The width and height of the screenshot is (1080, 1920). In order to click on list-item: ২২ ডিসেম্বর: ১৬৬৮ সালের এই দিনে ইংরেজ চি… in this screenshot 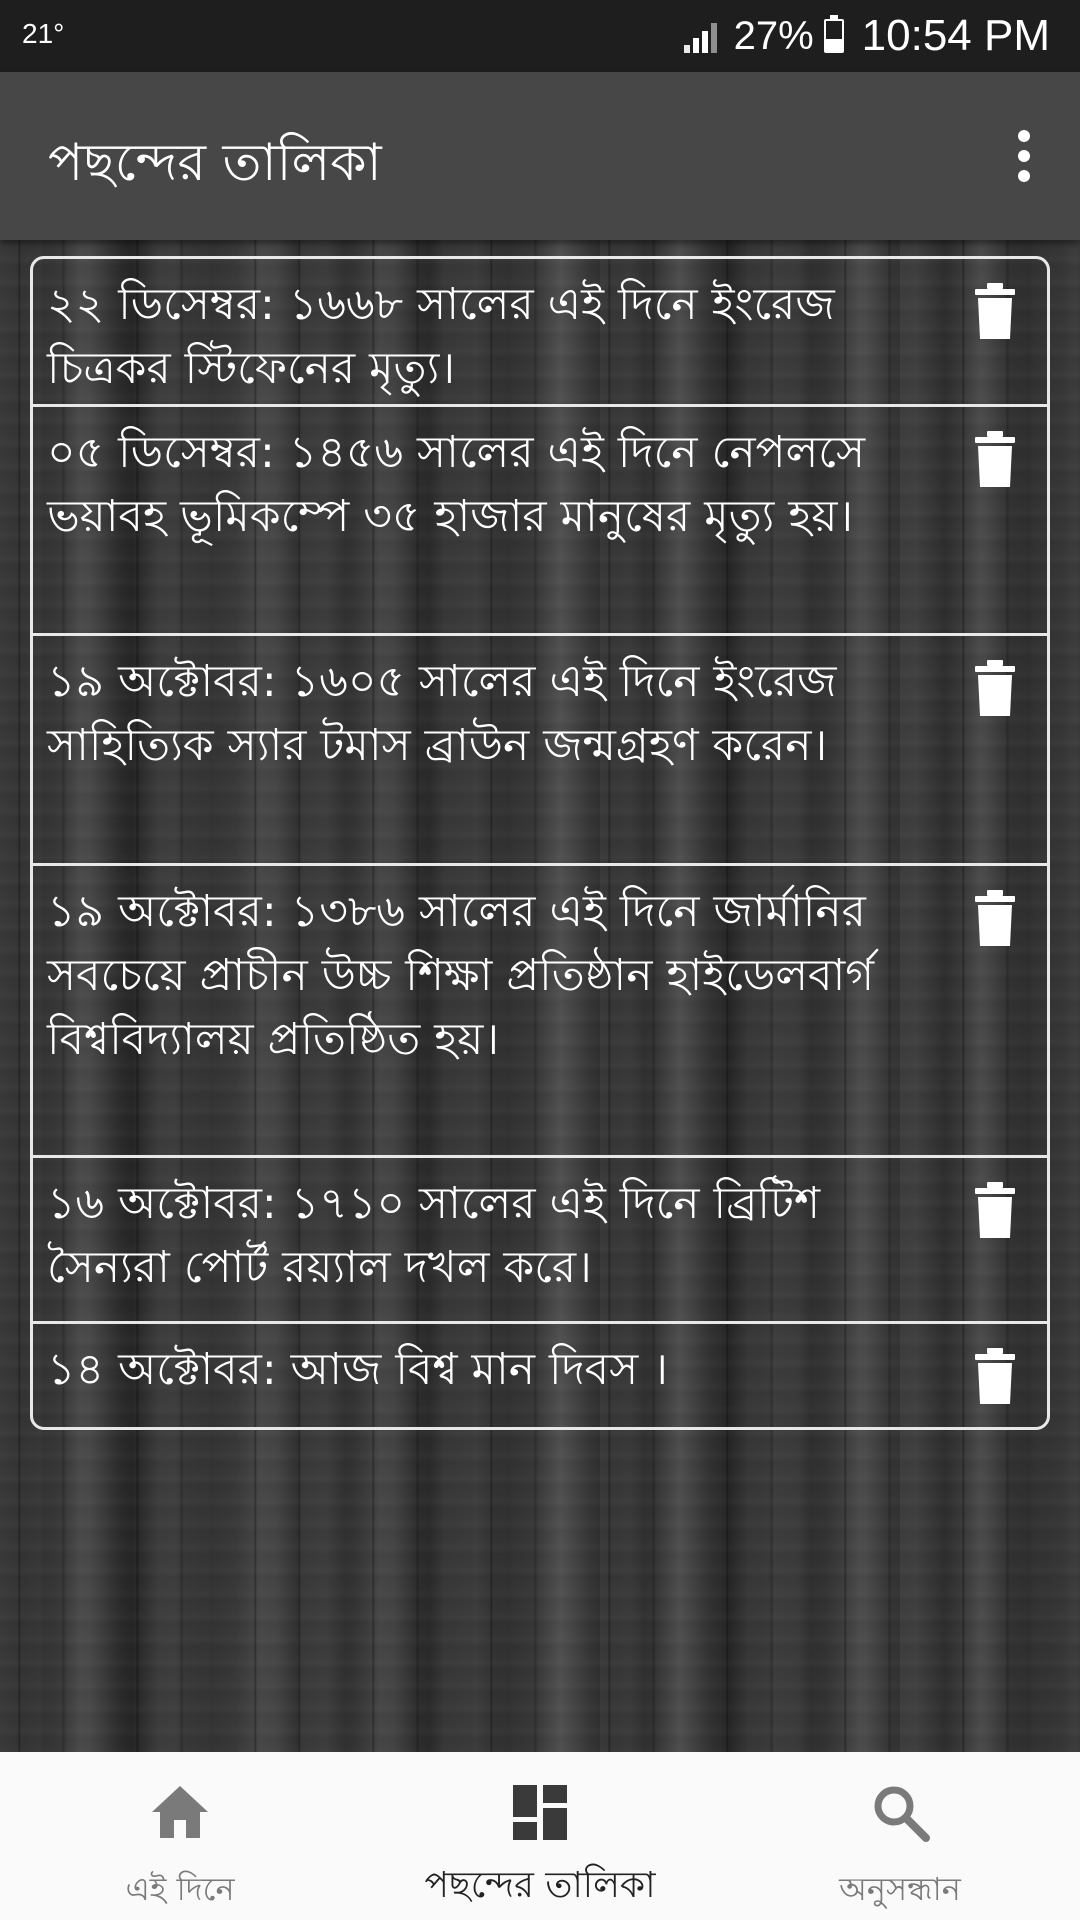, I will do `click(540, 333)`.